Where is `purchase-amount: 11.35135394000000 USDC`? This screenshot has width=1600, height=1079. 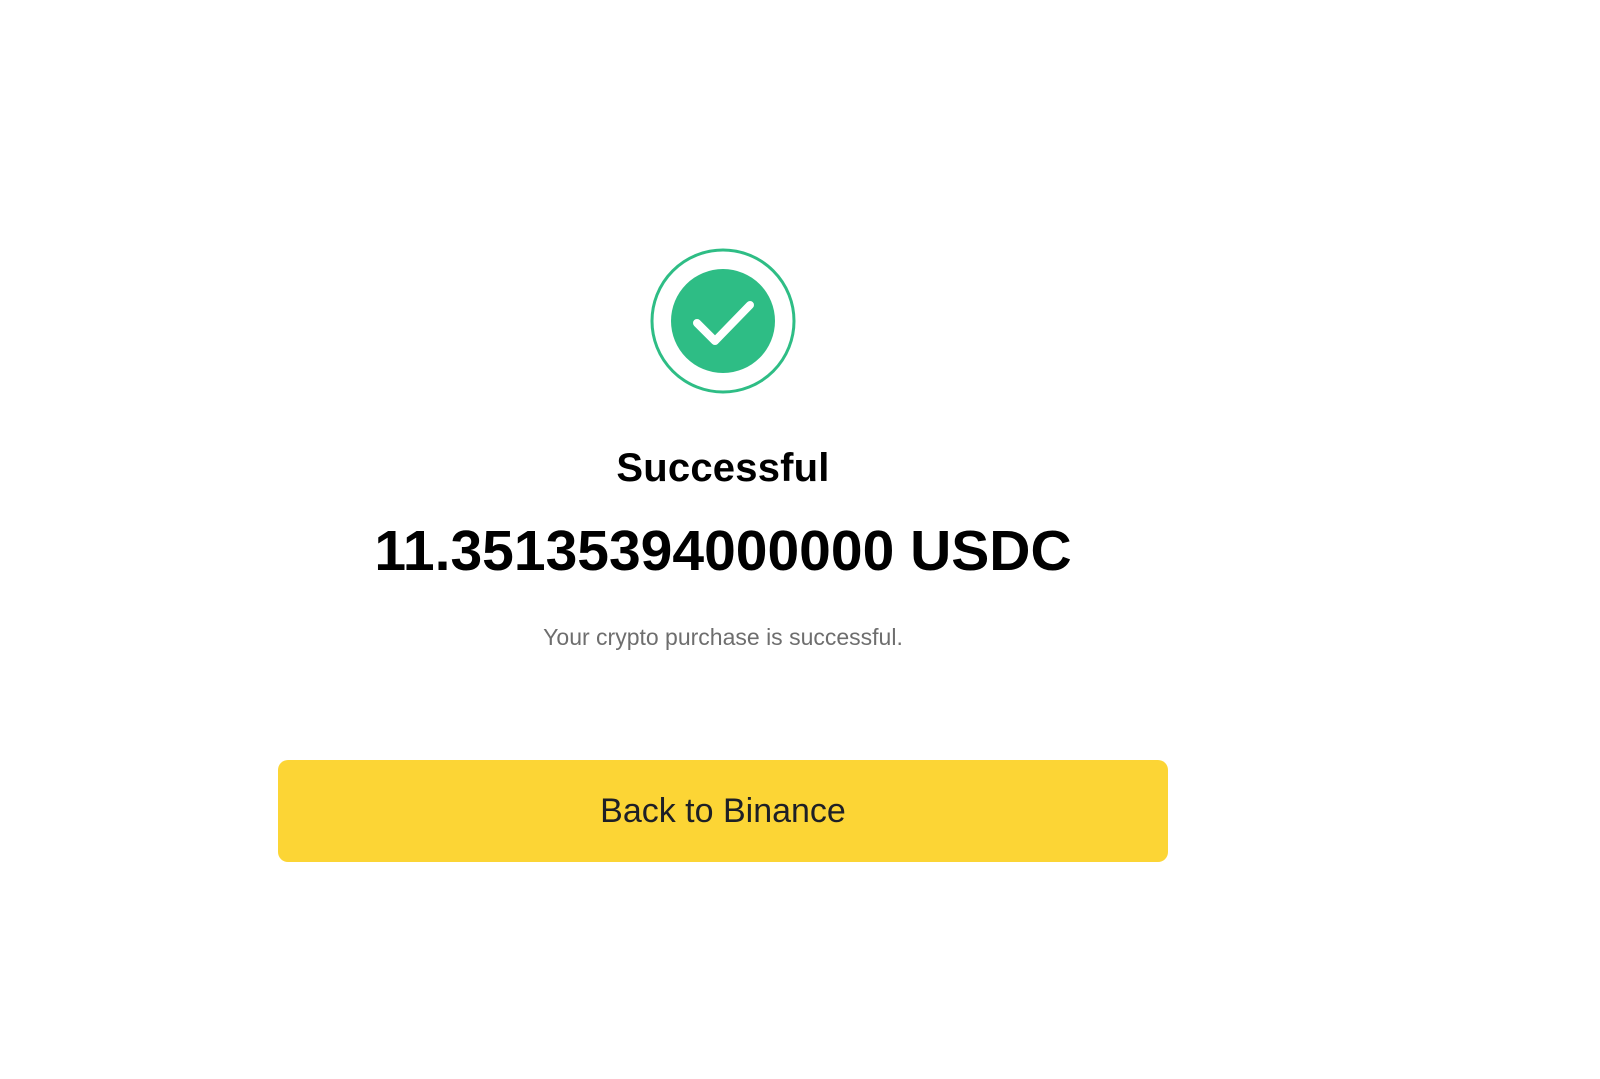 purchase-amount: 11.35135394000000 USDC is located at coordinates (723, 551).